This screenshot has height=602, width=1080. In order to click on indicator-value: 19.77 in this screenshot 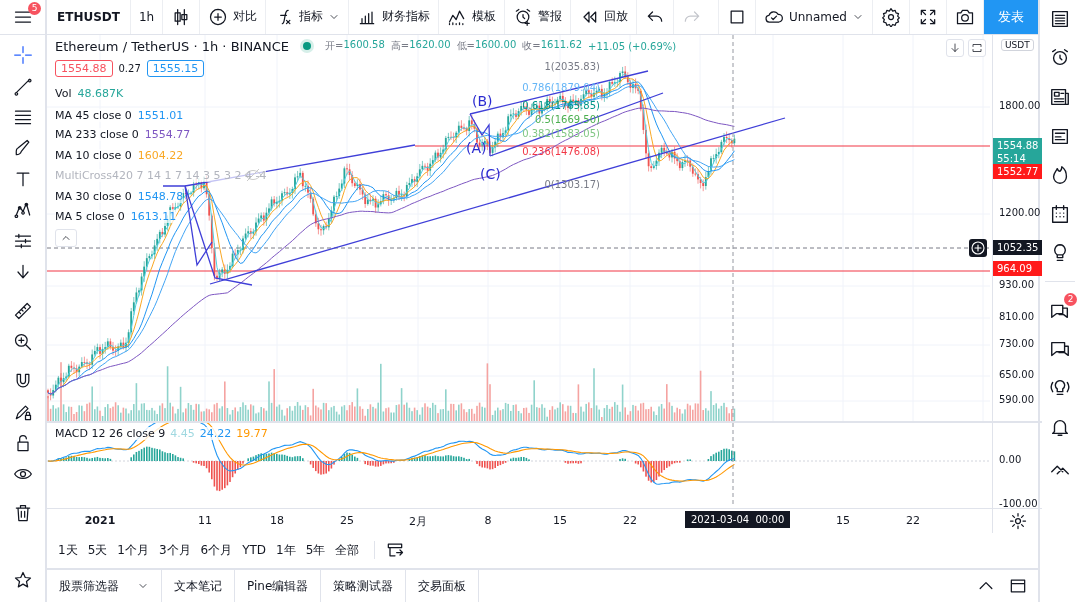, I will do `click(252, 433)`.